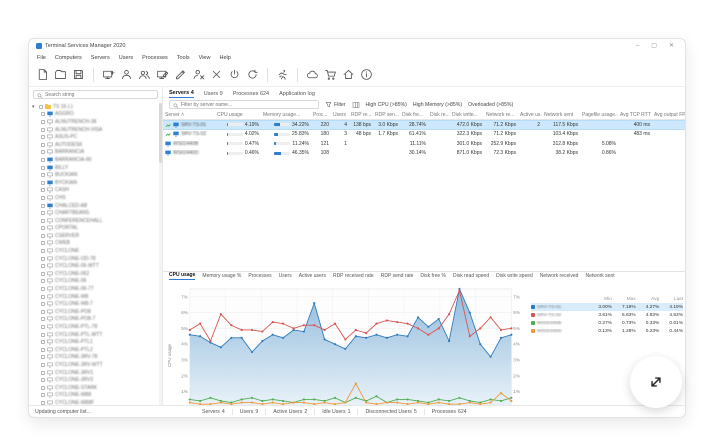 This screenshot has width=714, height=438. I want to click on tree-item: CYCLONE-OD-78, so click(94, 259).